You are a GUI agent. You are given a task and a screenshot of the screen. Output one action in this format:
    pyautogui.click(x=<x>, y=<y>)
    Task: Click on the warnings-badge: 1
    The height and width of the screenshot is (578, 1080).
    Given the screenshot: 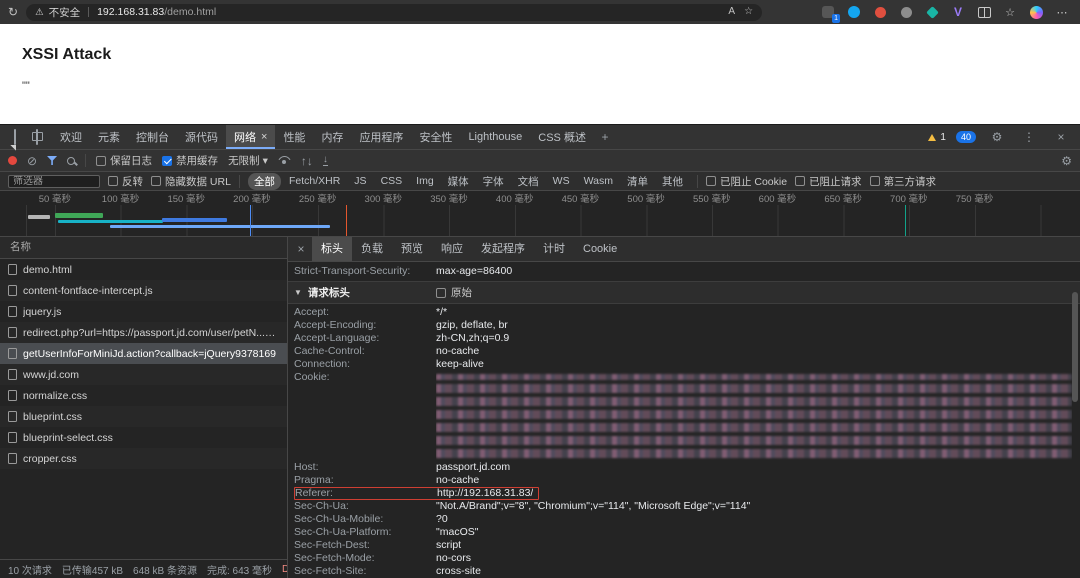 What is the action you would take?
    pyautogui.click(x=937, y=137)
    